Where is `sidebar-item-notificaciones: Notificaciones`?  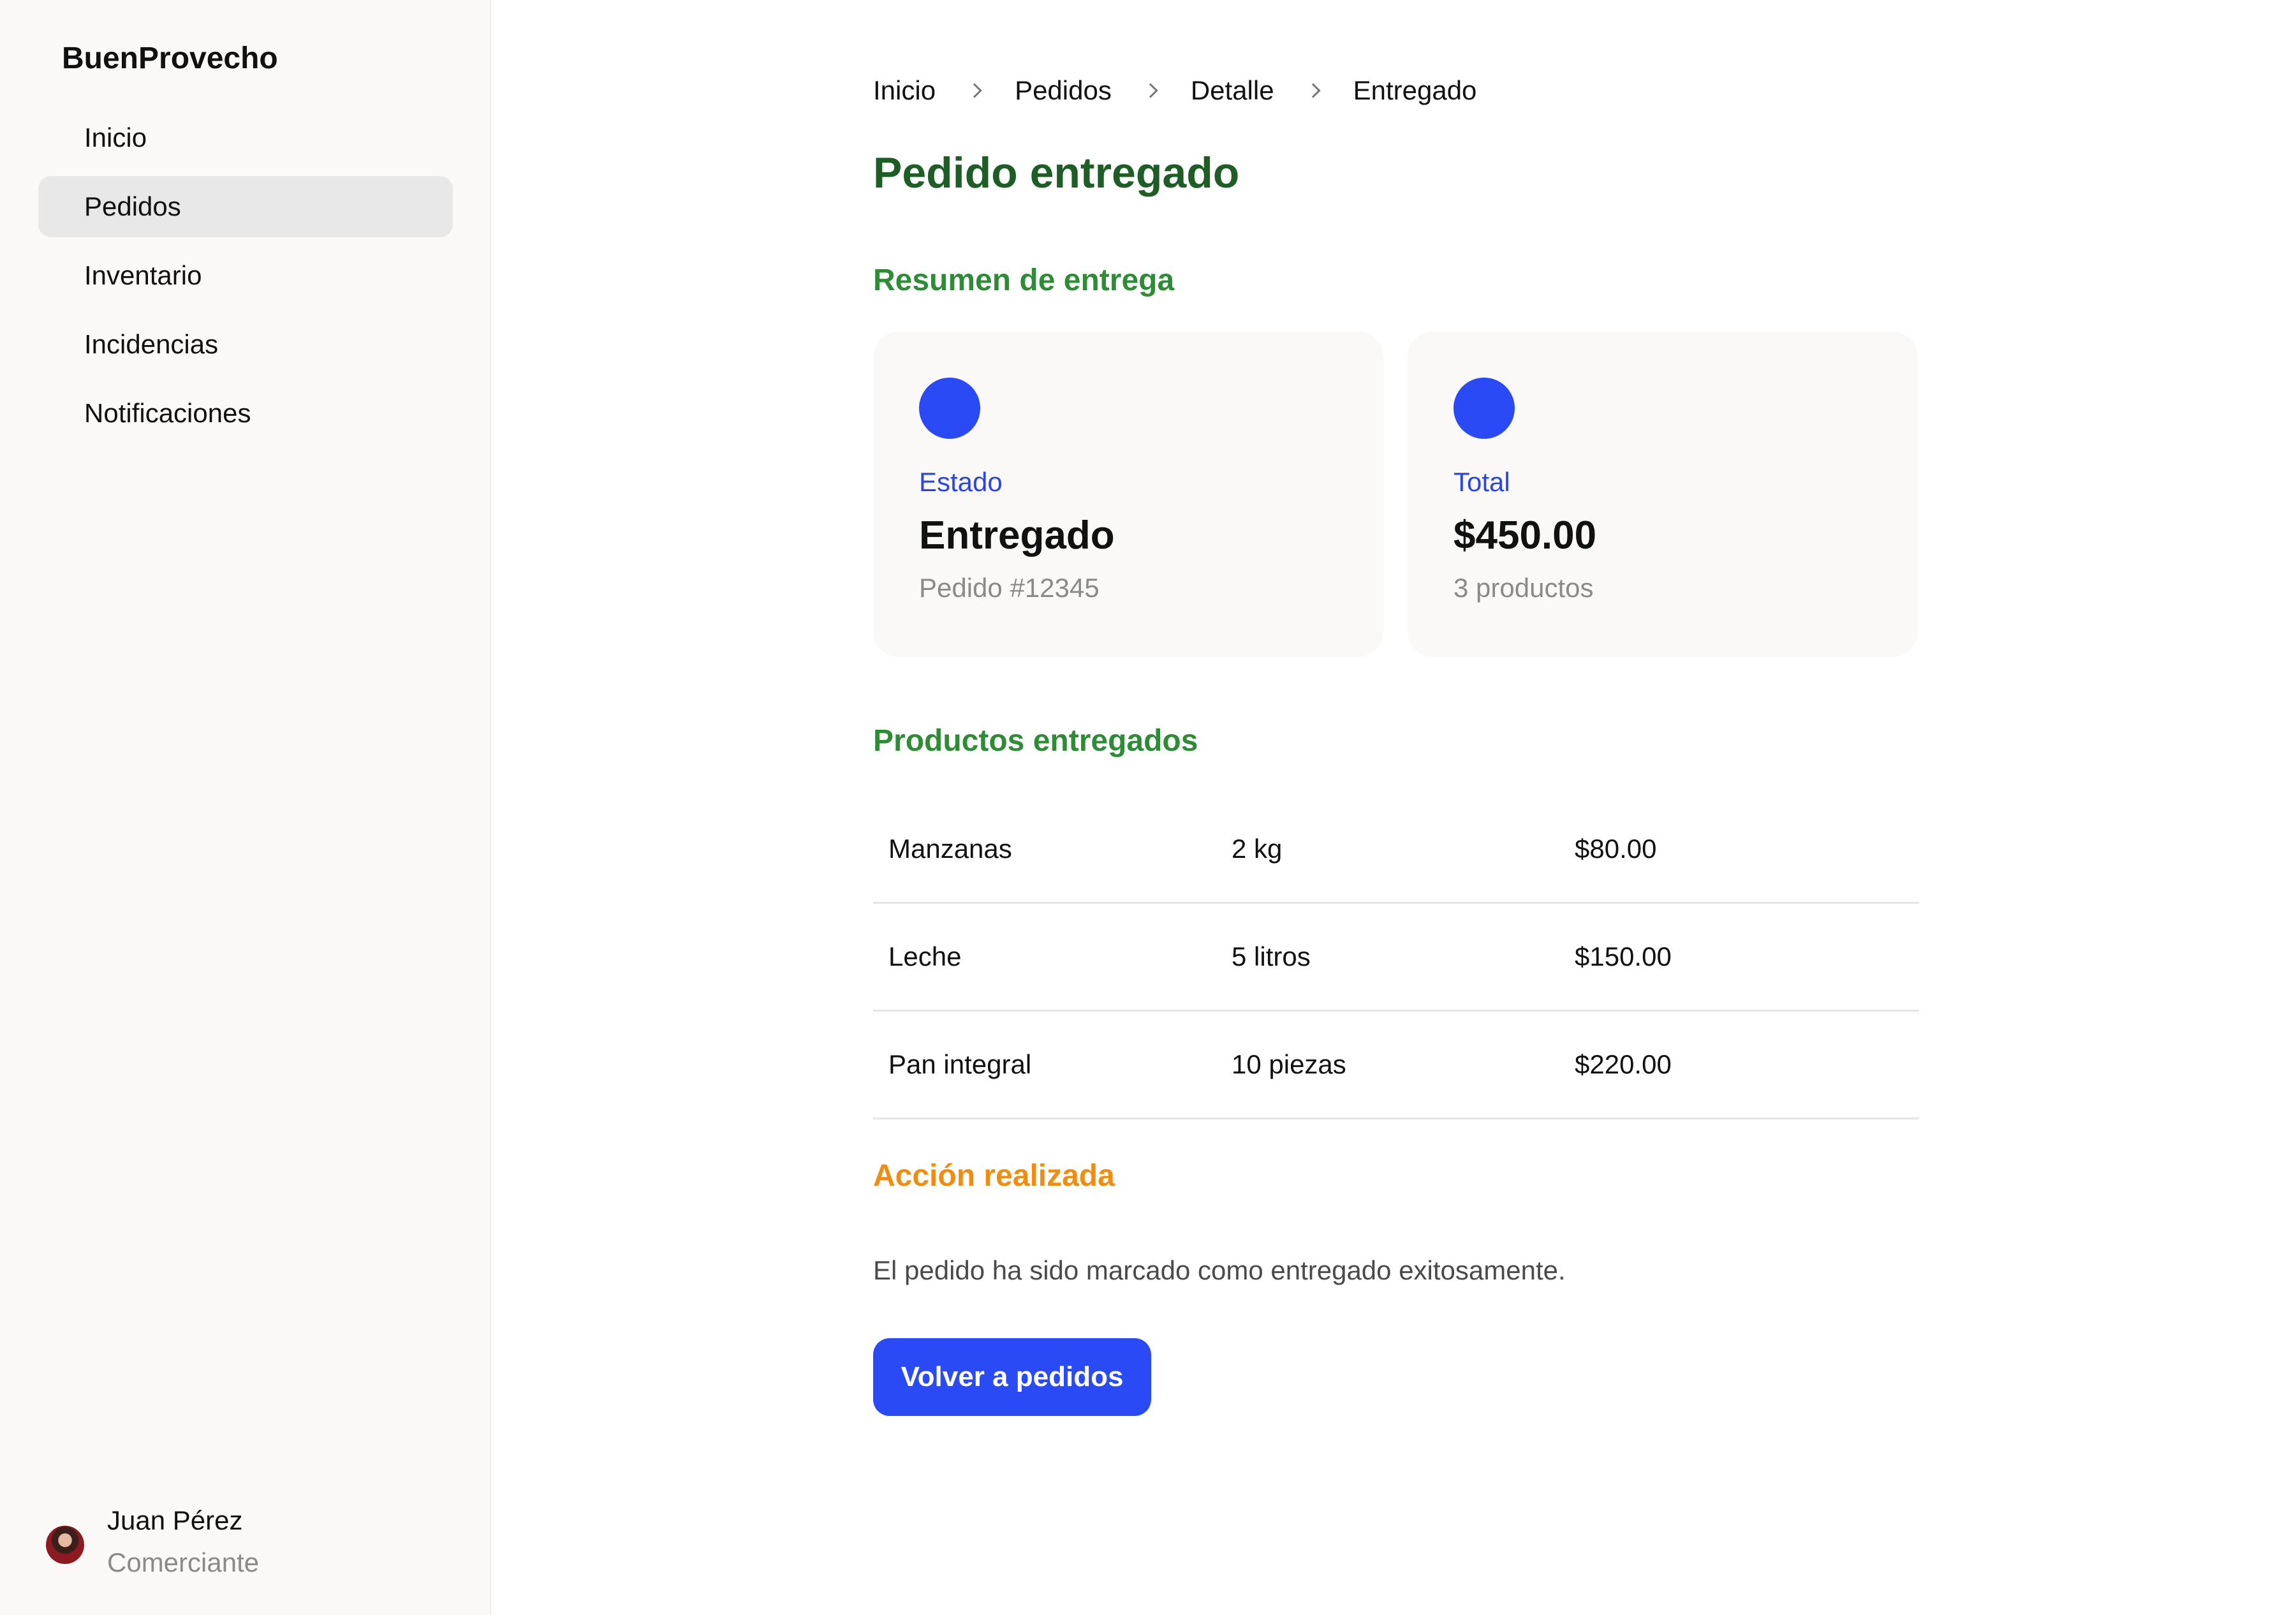 sidebar-item-notificaciones: Notificaciones is located at coordinates (245, 414).